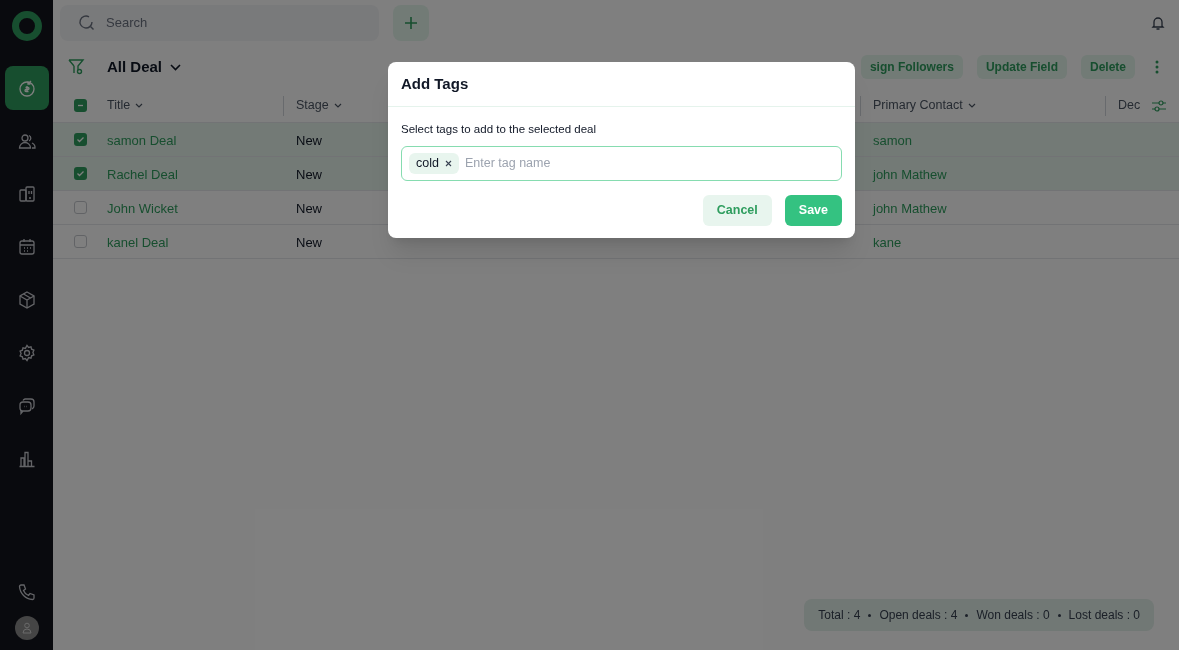 The height and width of the screenshot is (650, 1179). Describe the element at coordinates (839, 615) in the screenshot. I see `summary-text: Total : 4` at that location.